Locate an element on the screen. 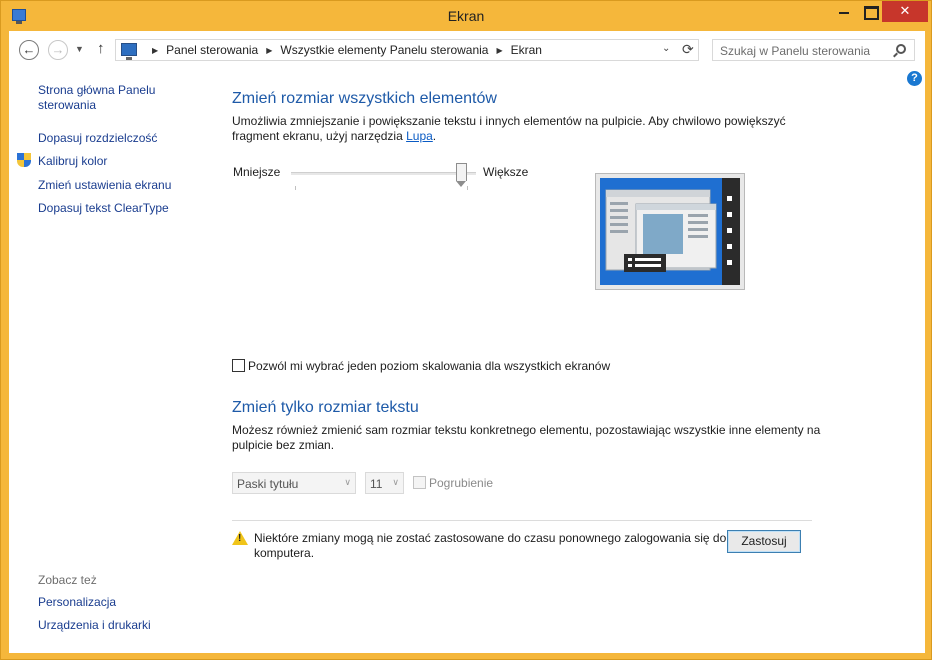 Image resolution: width=932 pixels, height=660 pixels. up-button: ↑ is located at coordinates (101, 48).